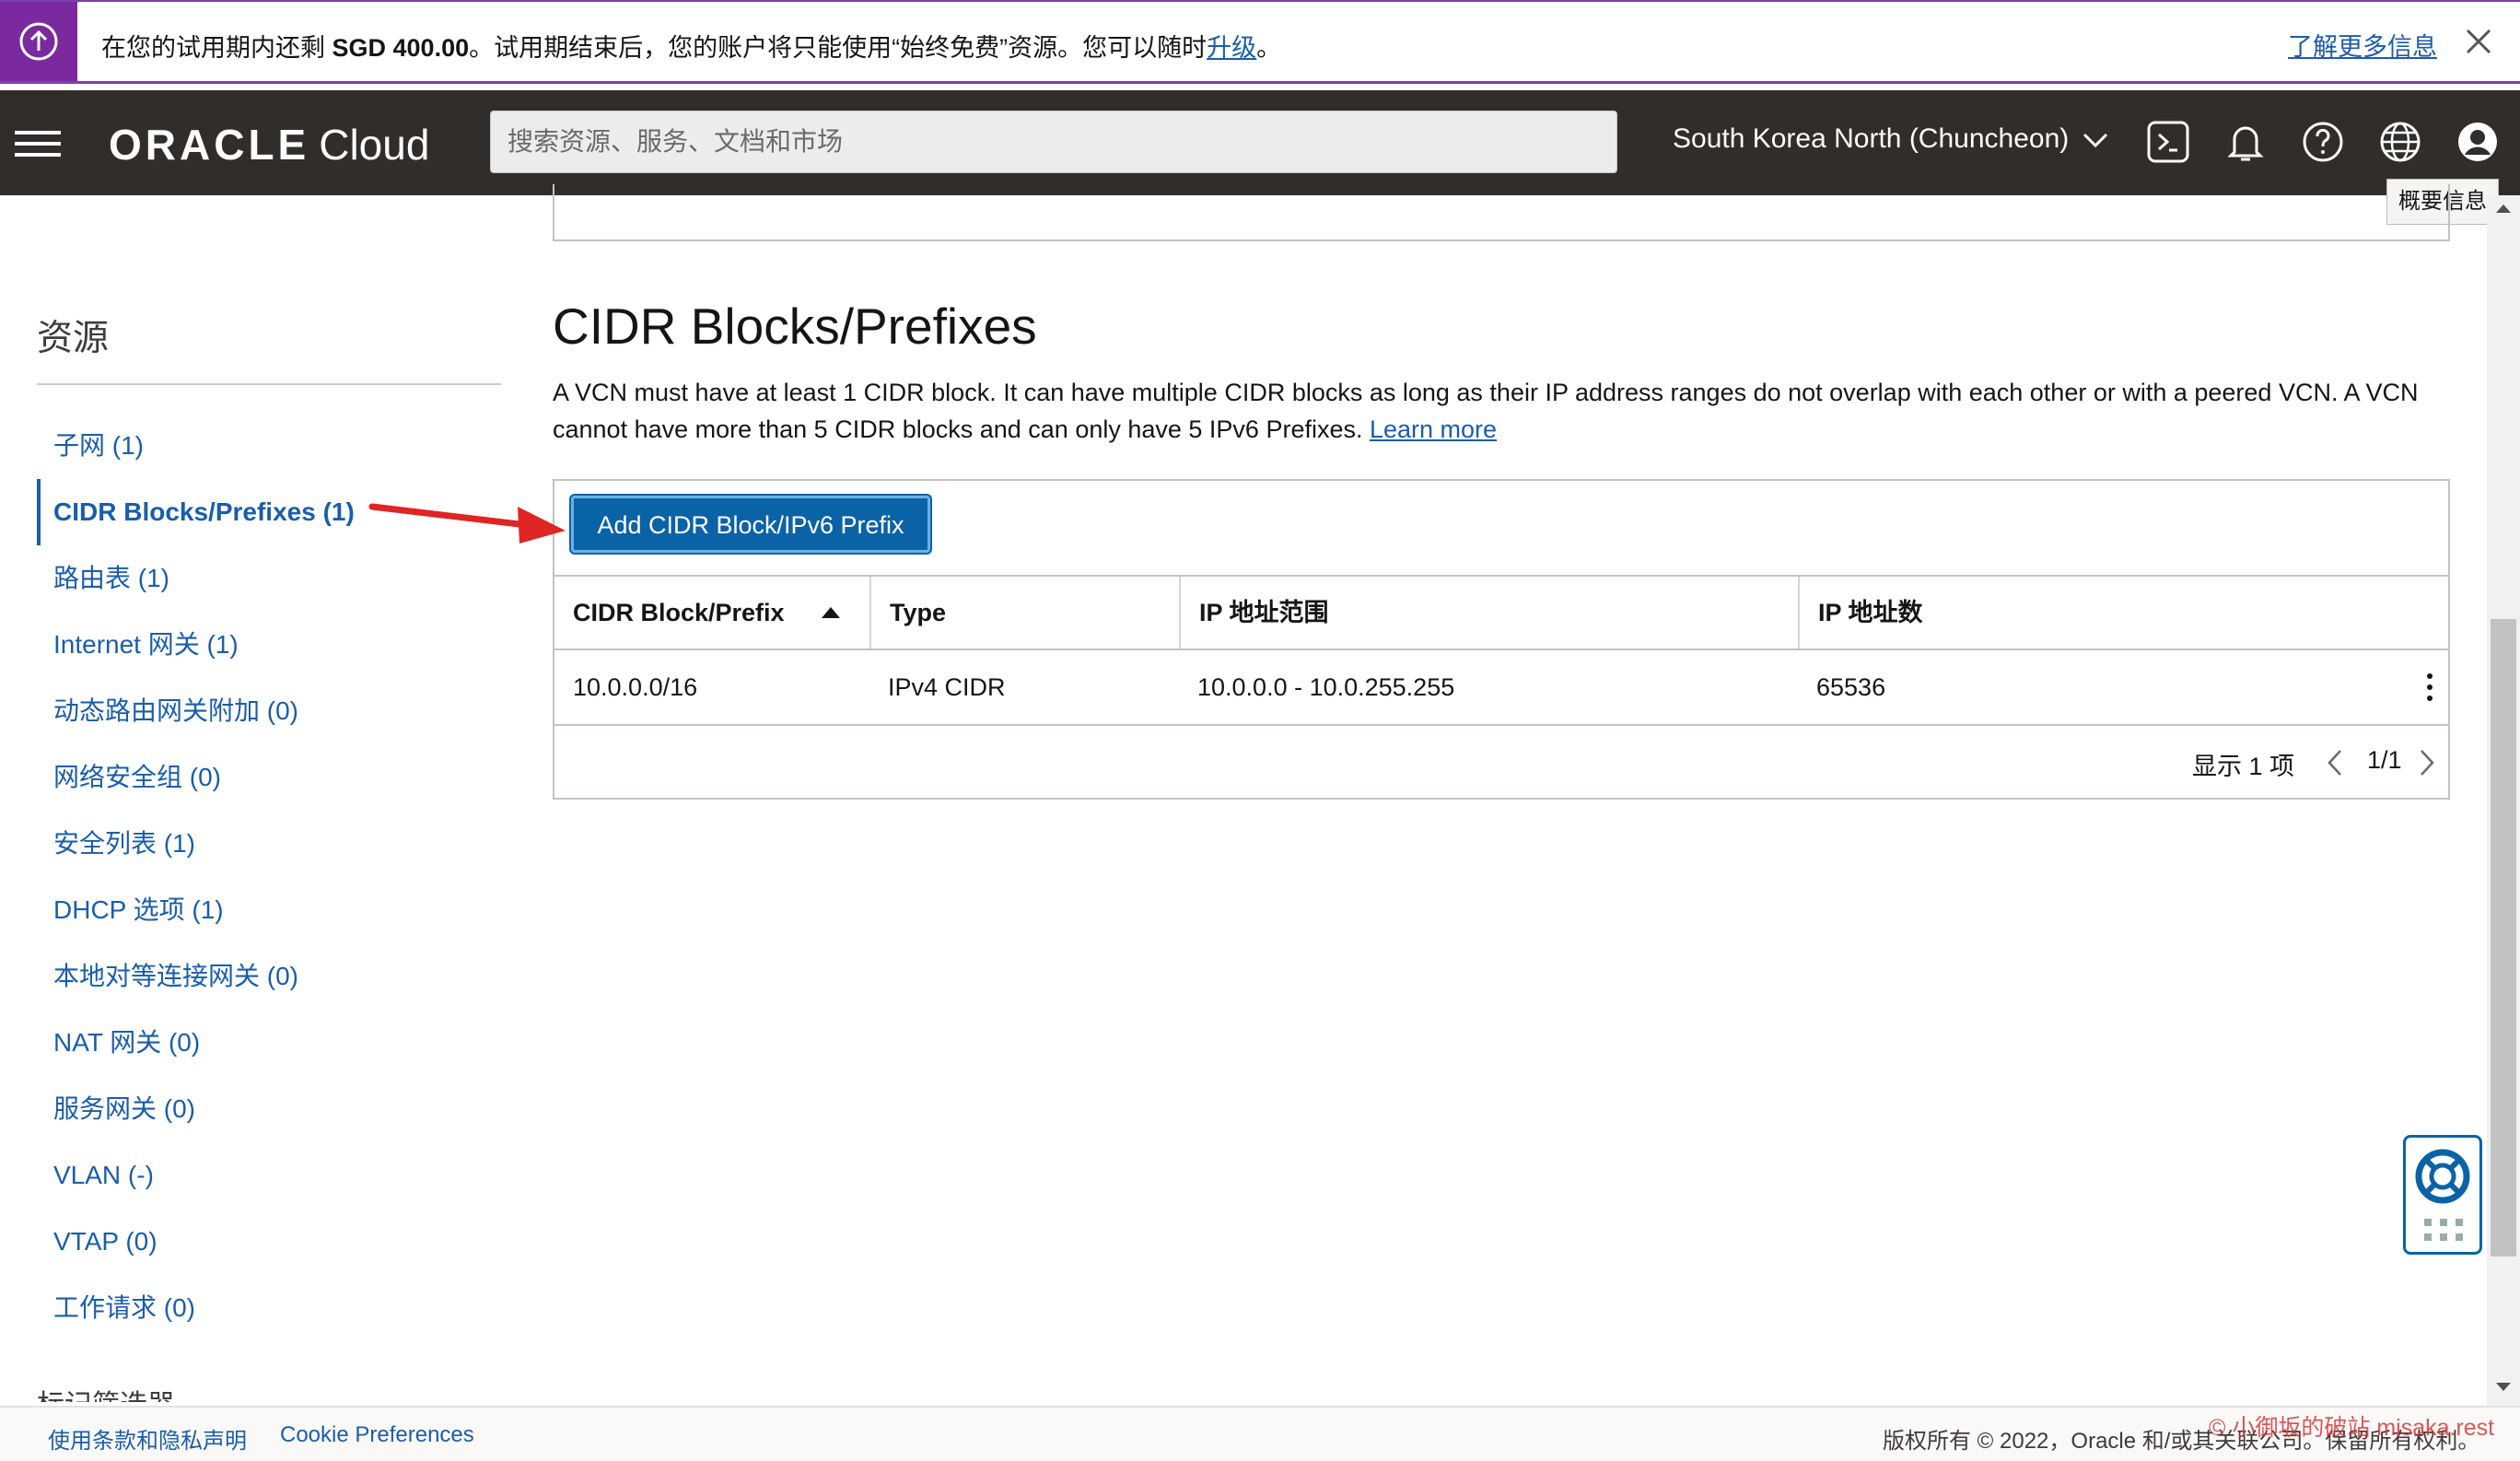  I want to click on sidebar-item-internet-gateways: Internet 网关 (1), so click(272, 645).